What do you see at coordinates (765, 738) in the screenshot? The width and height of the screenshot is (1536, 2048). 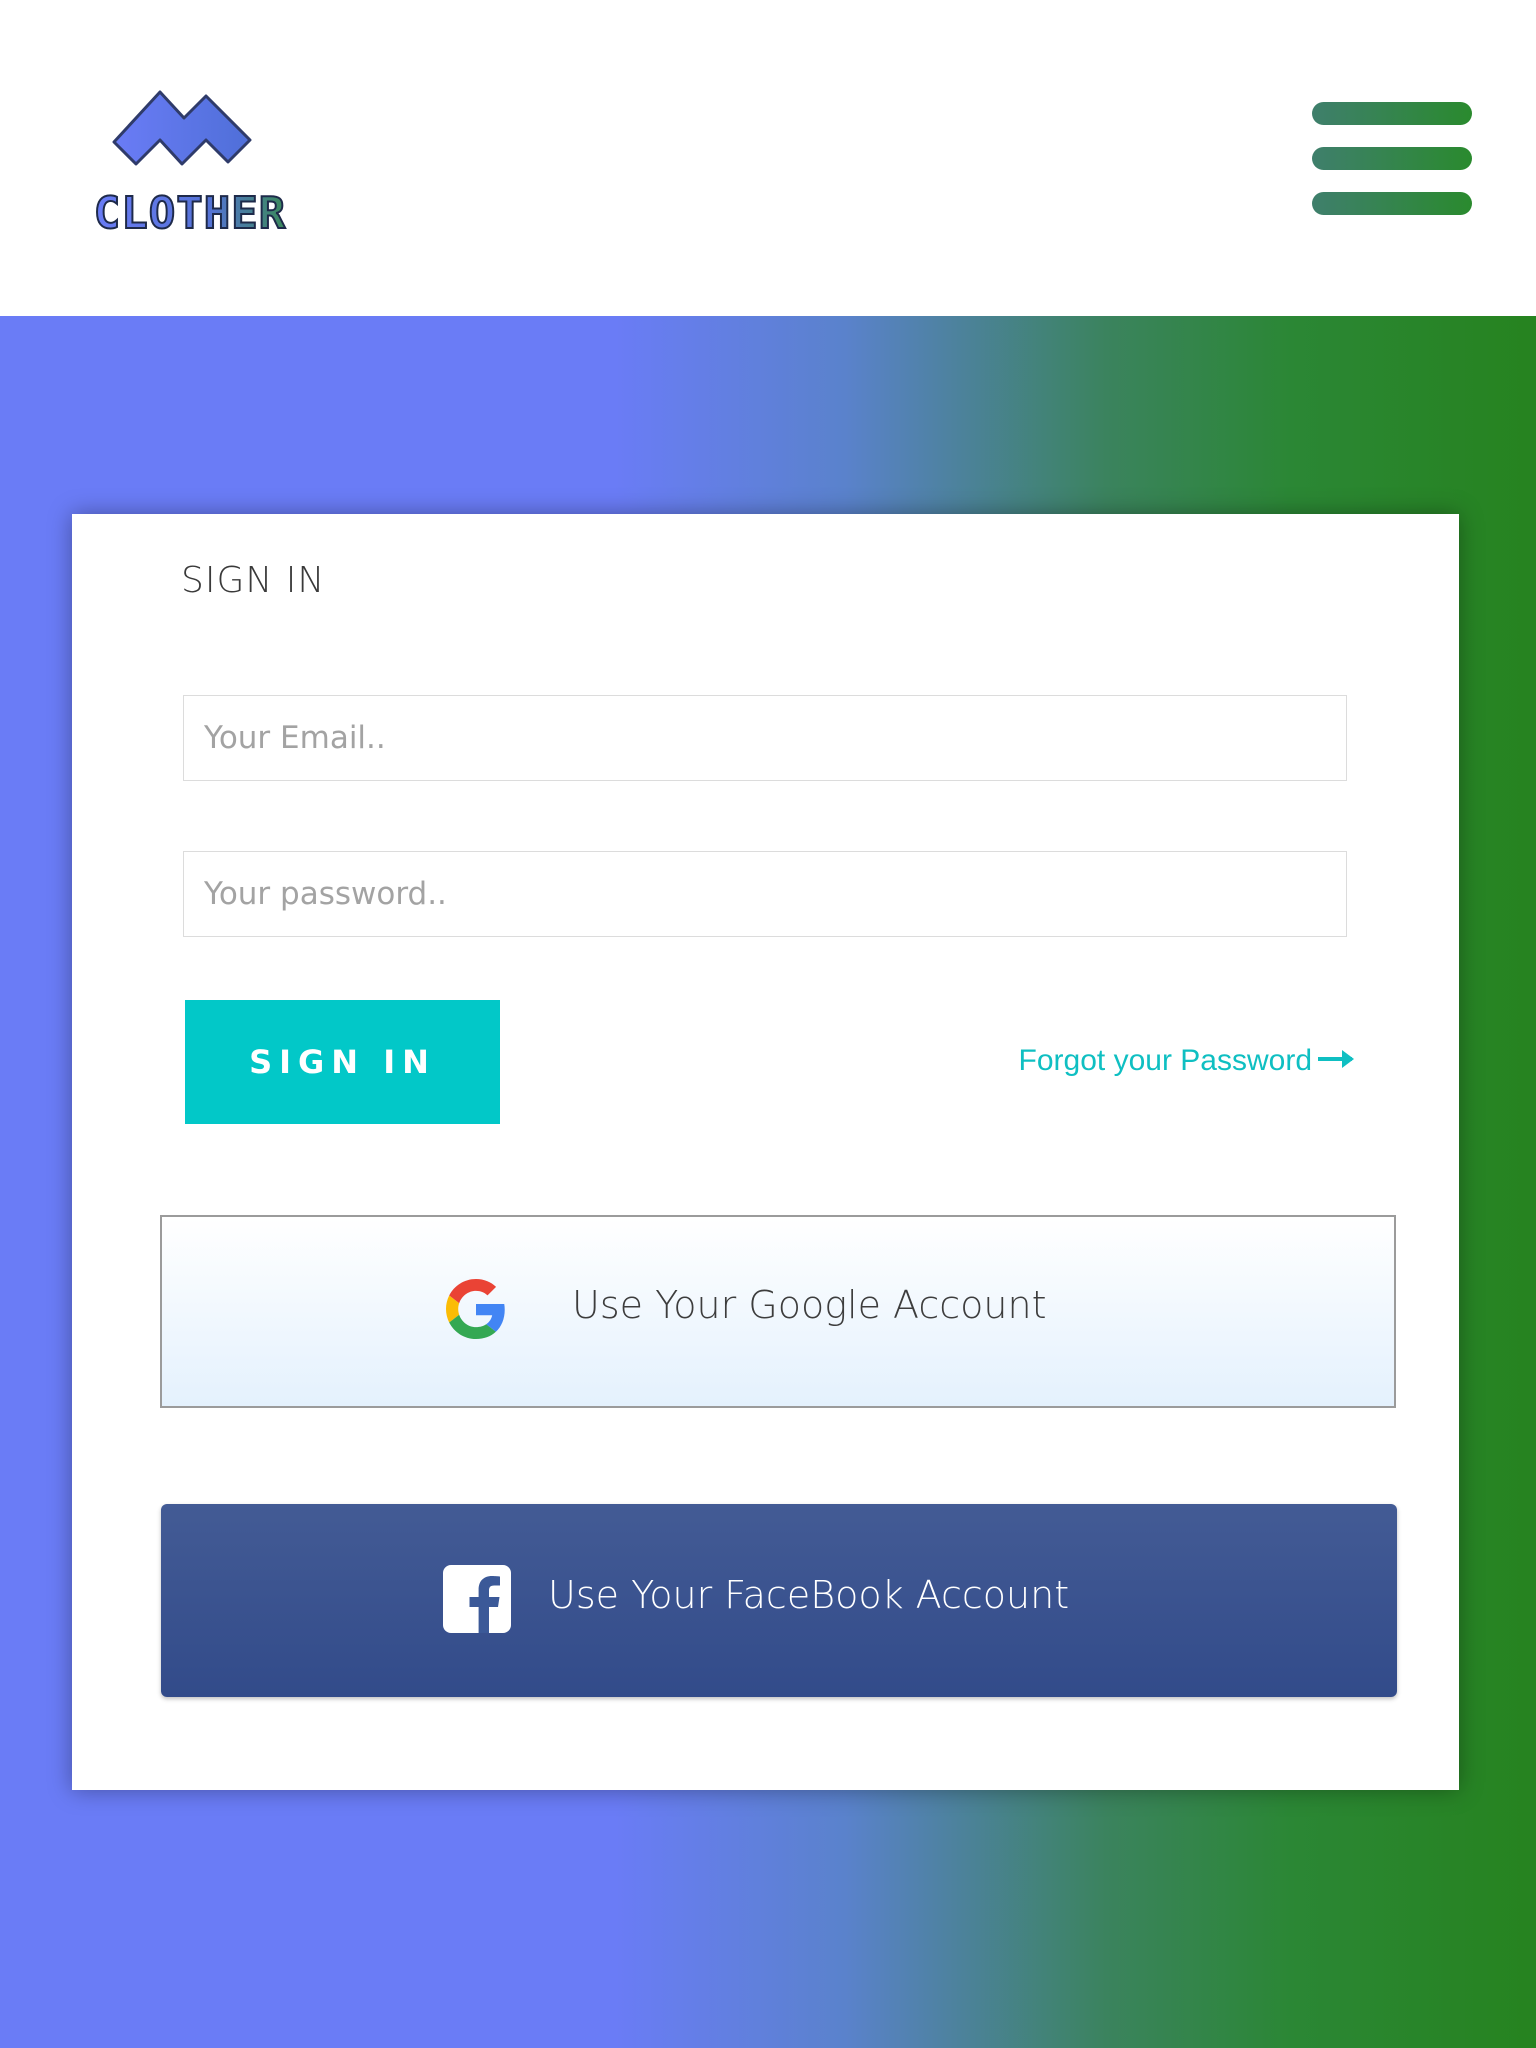 I see `email-input` at bounding box center [765, 738].